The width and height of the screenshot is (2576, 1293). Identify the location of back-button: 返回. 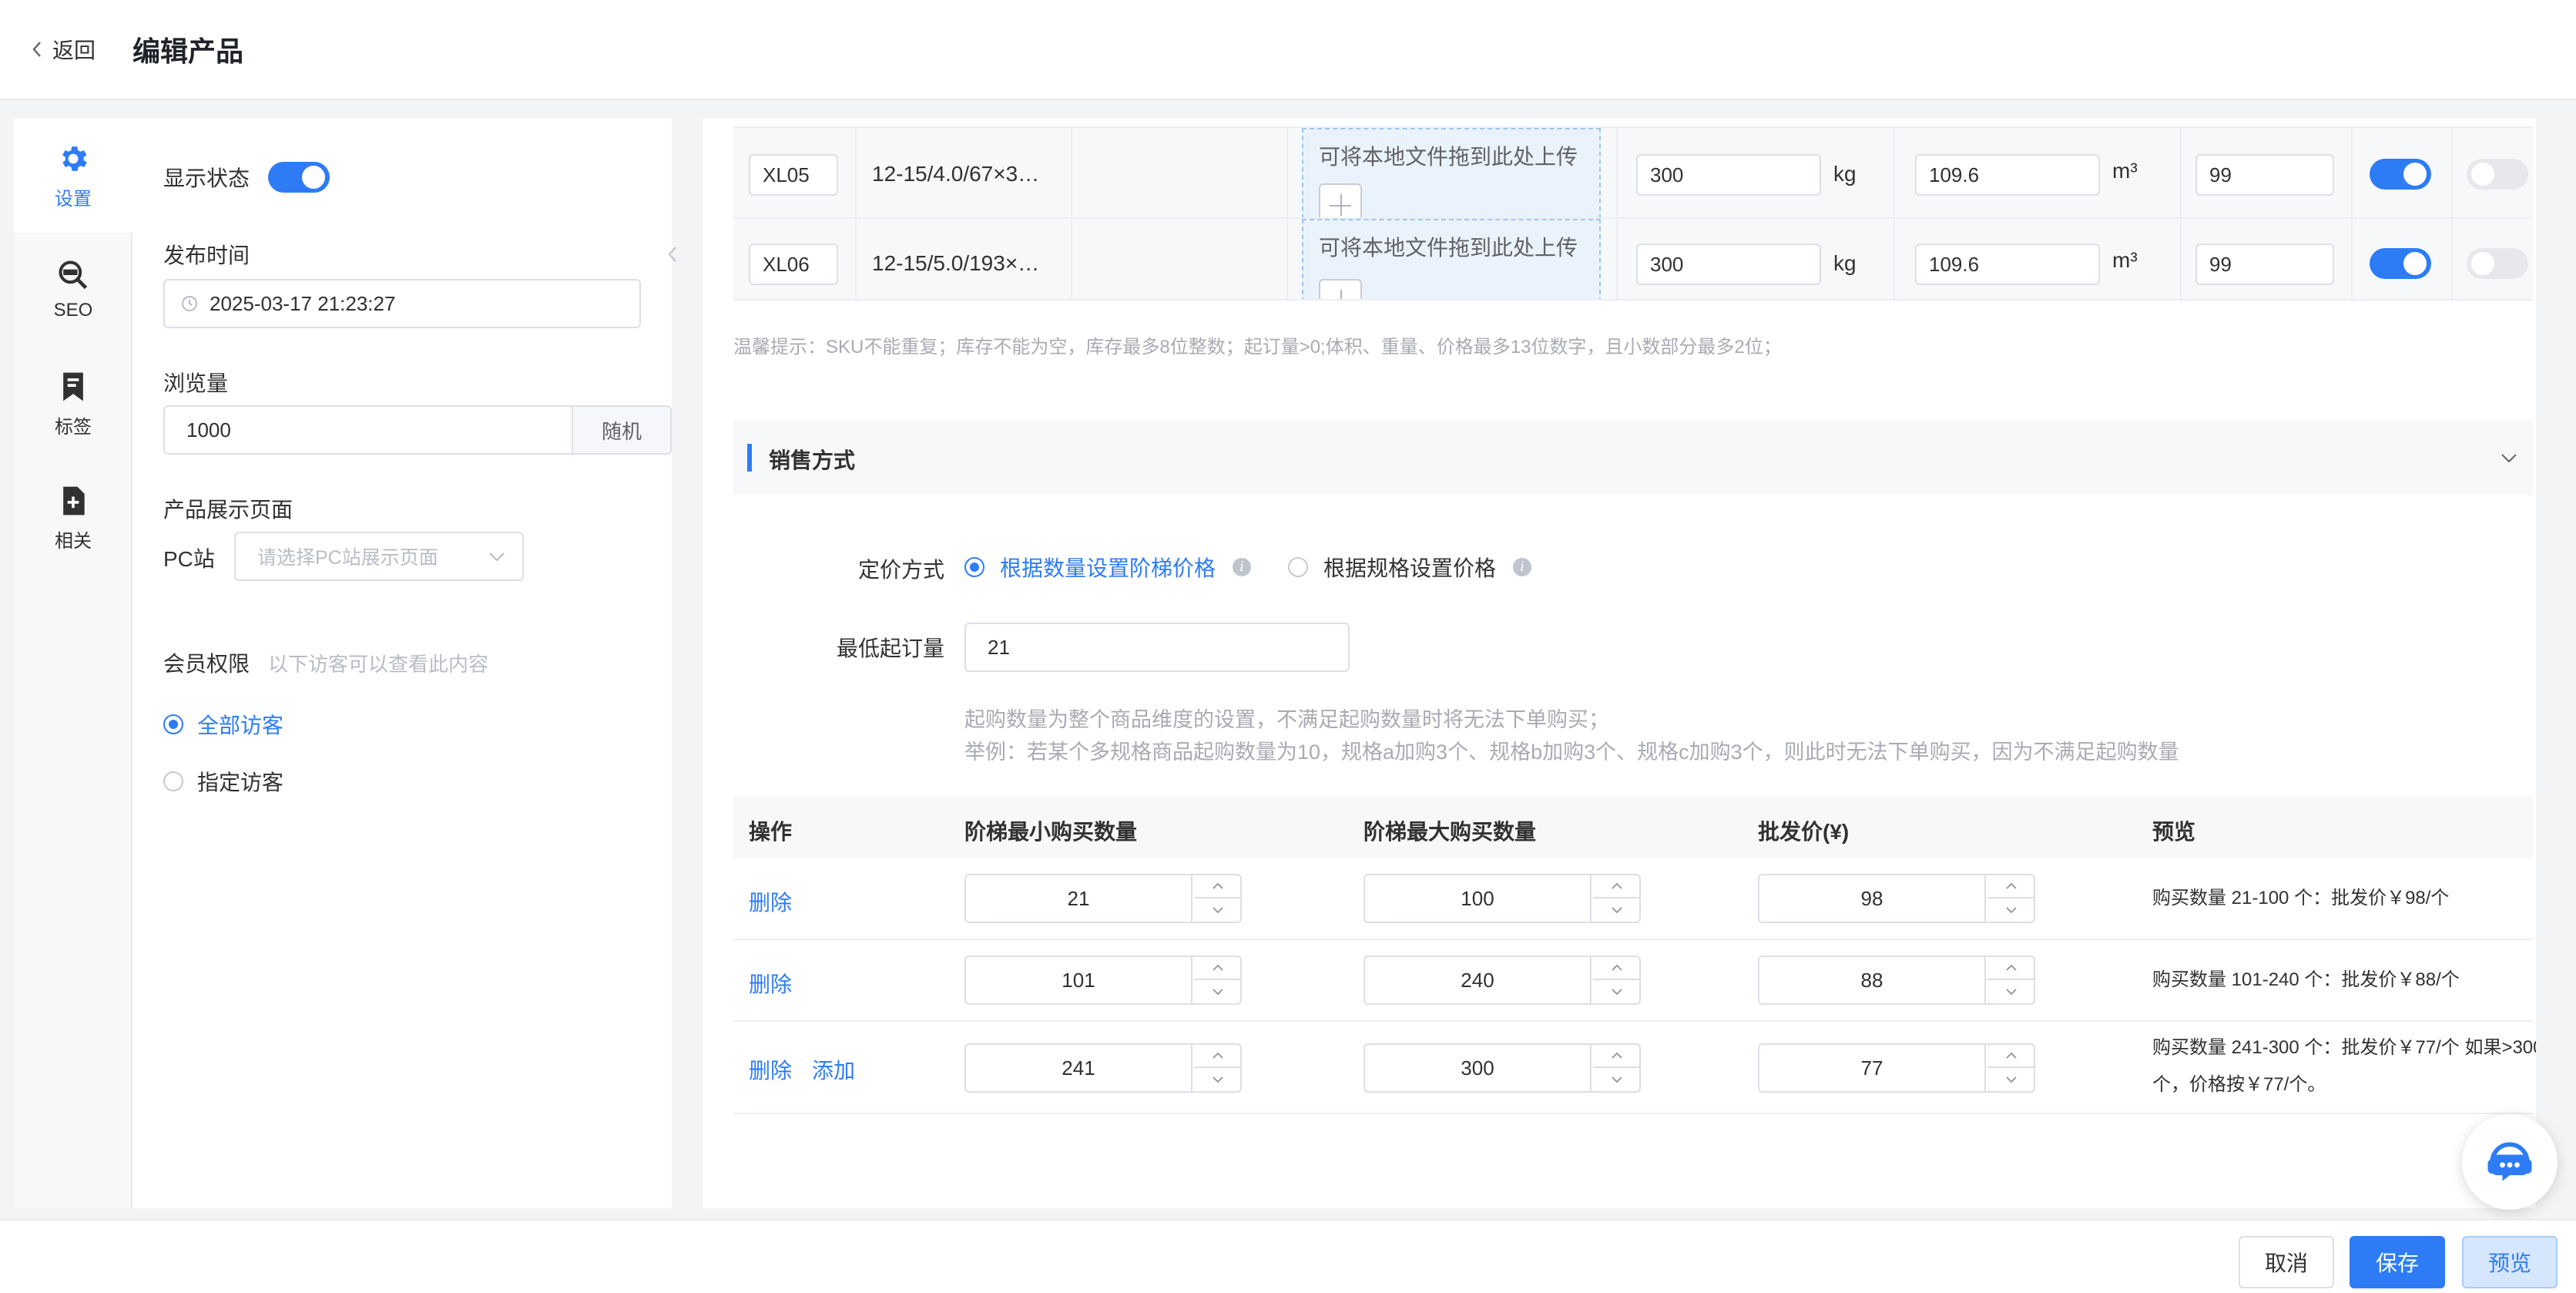
(63, 49).